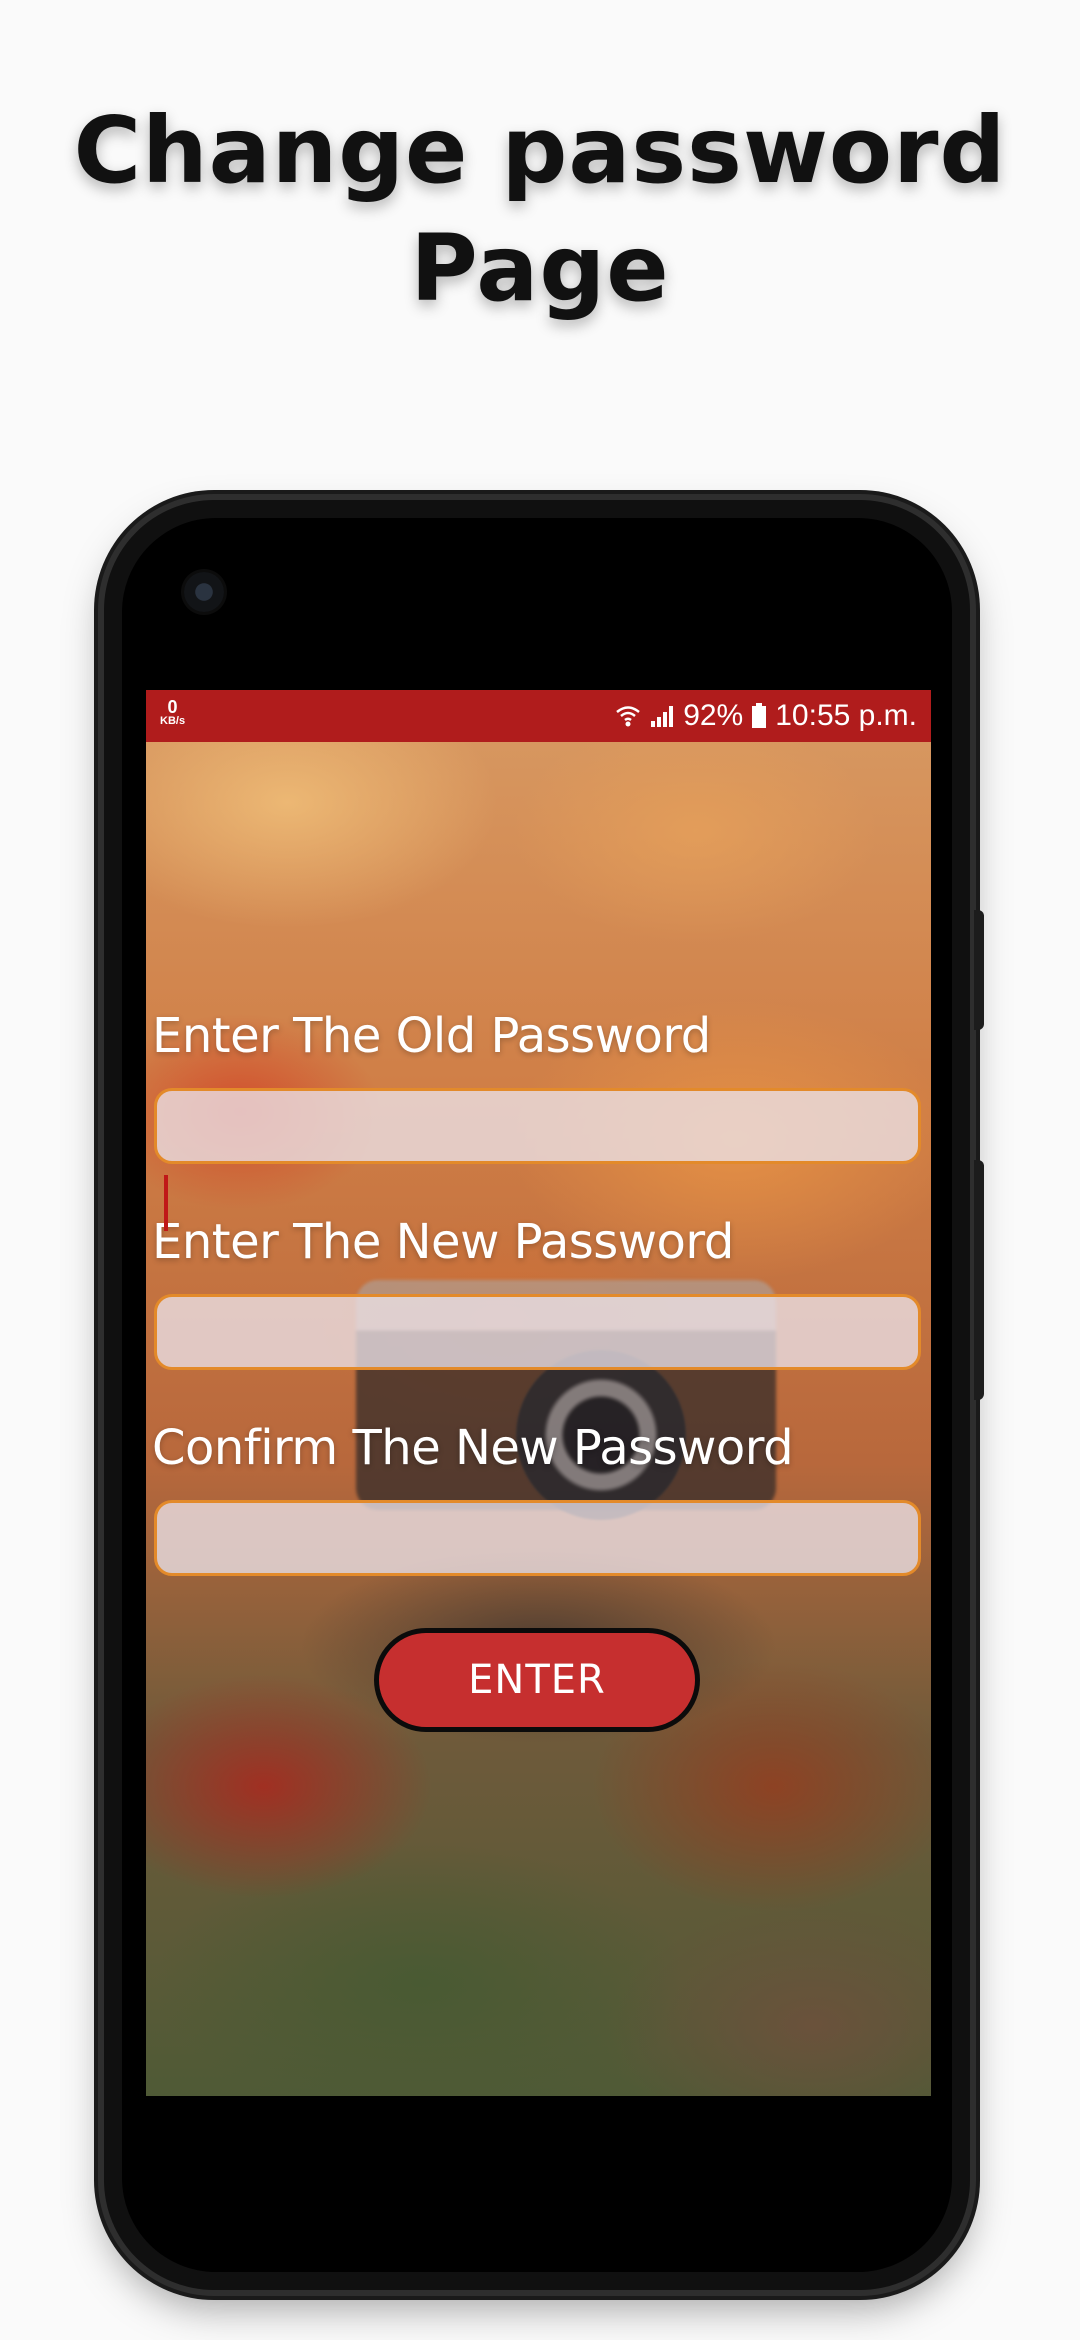  I want to click on old-password-input, so click(537, 1126).